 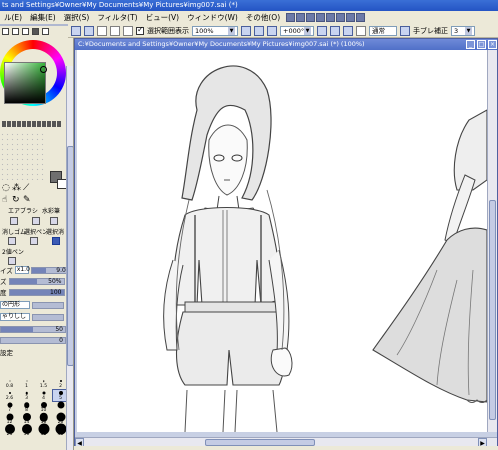 What do you see at coordinates (48, 317) in the screenshot?
I see `texture-strength-slider` at bounding box center [48, 317].